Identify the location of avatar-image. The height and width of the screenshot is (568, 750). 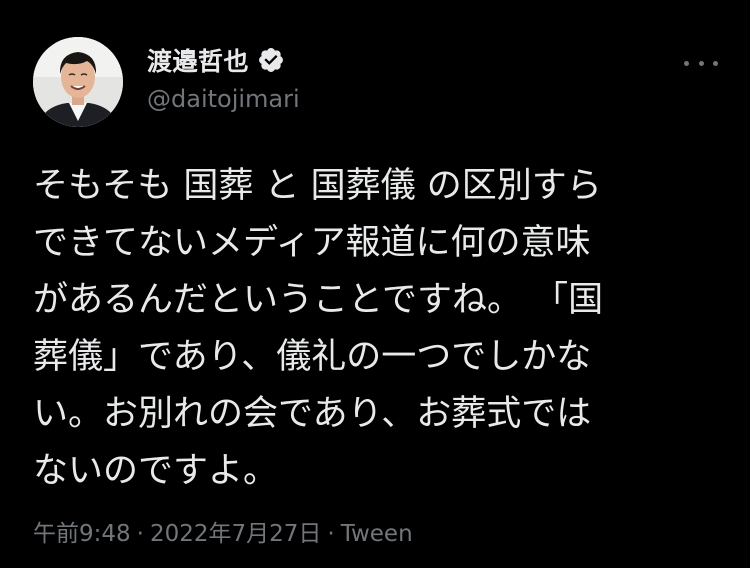
(78, 82).